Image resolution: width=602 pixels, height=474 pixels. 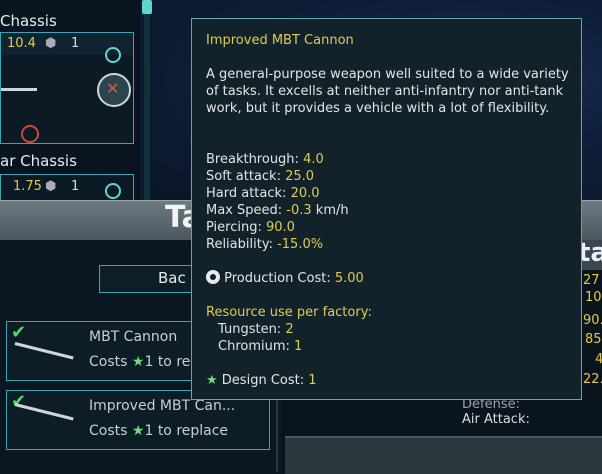 What do you see at coordinates (265, 244) in the screenshot?
I see `stat-reliability: Reliability: -15.0%` at bounding box center [265, 244].